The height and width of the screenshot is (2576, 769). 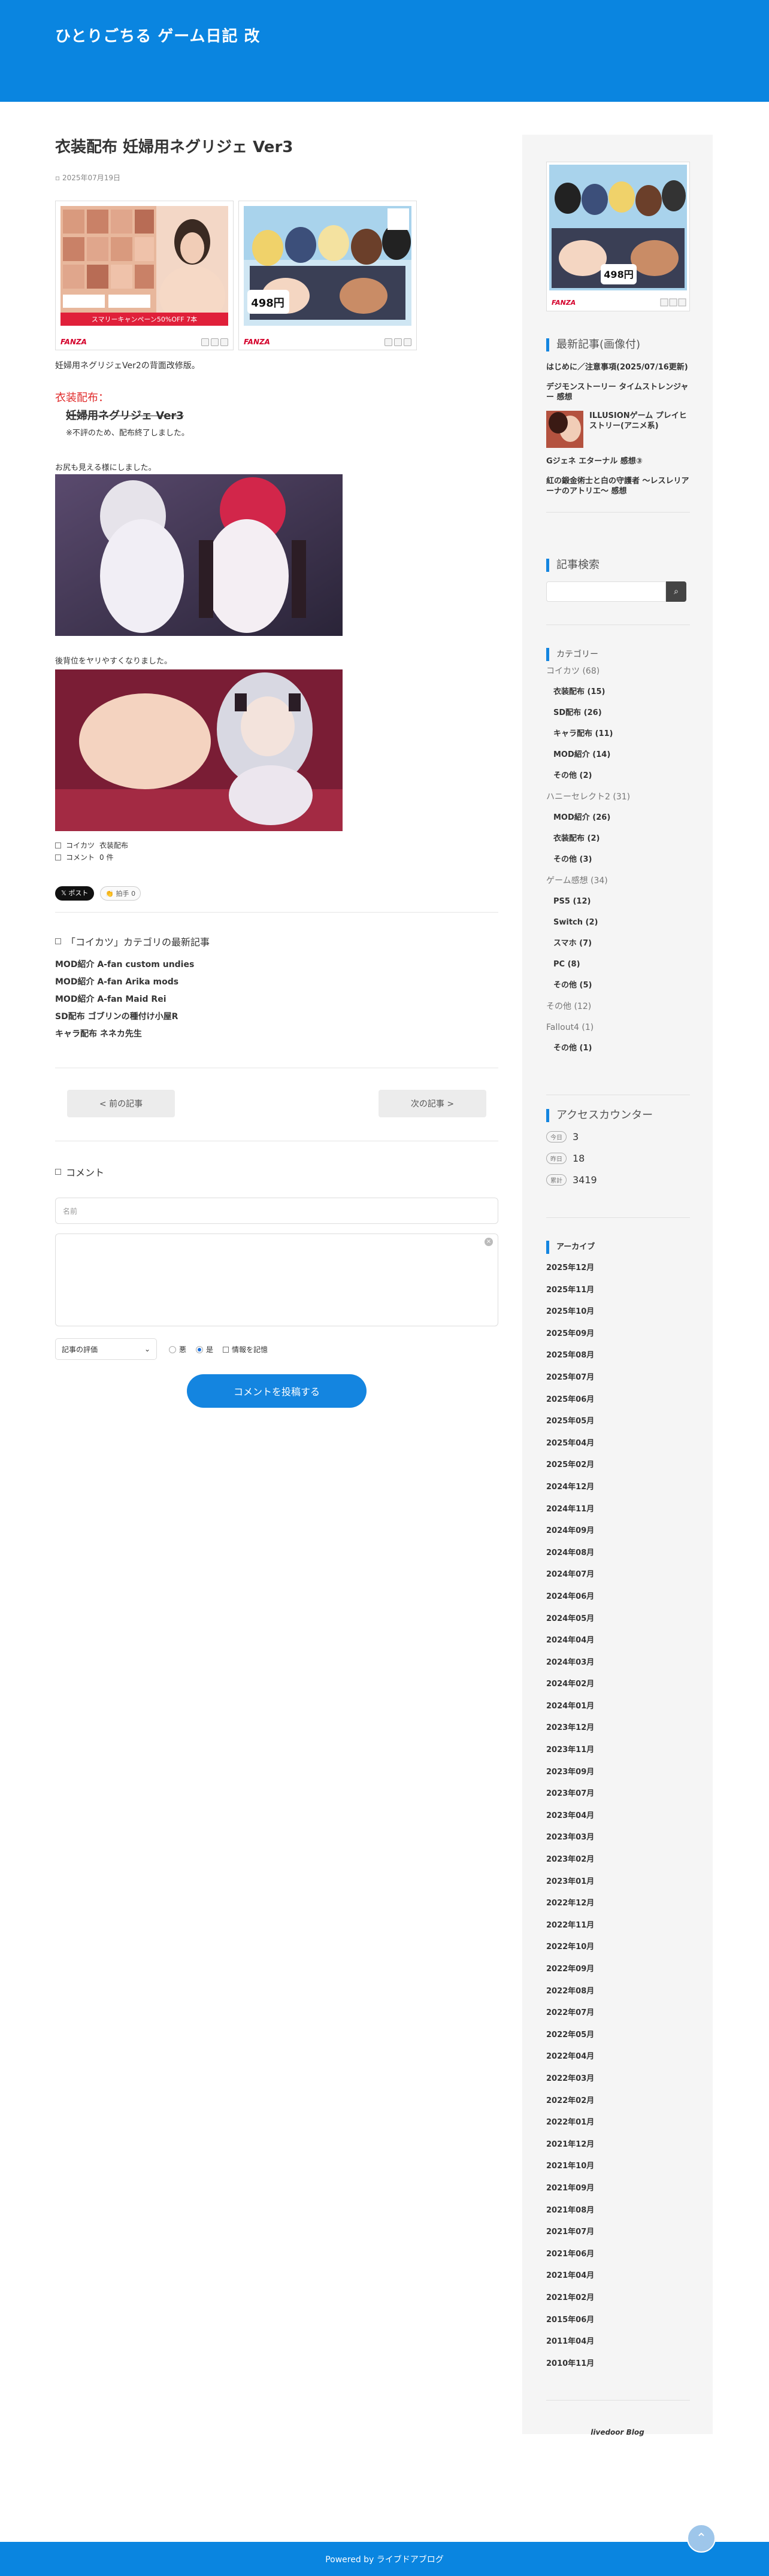 What do you see at coordinates (618, 1448) in the screenshot?
I see `archive-item: 2025年04月` at bounding box center [618, 1448].